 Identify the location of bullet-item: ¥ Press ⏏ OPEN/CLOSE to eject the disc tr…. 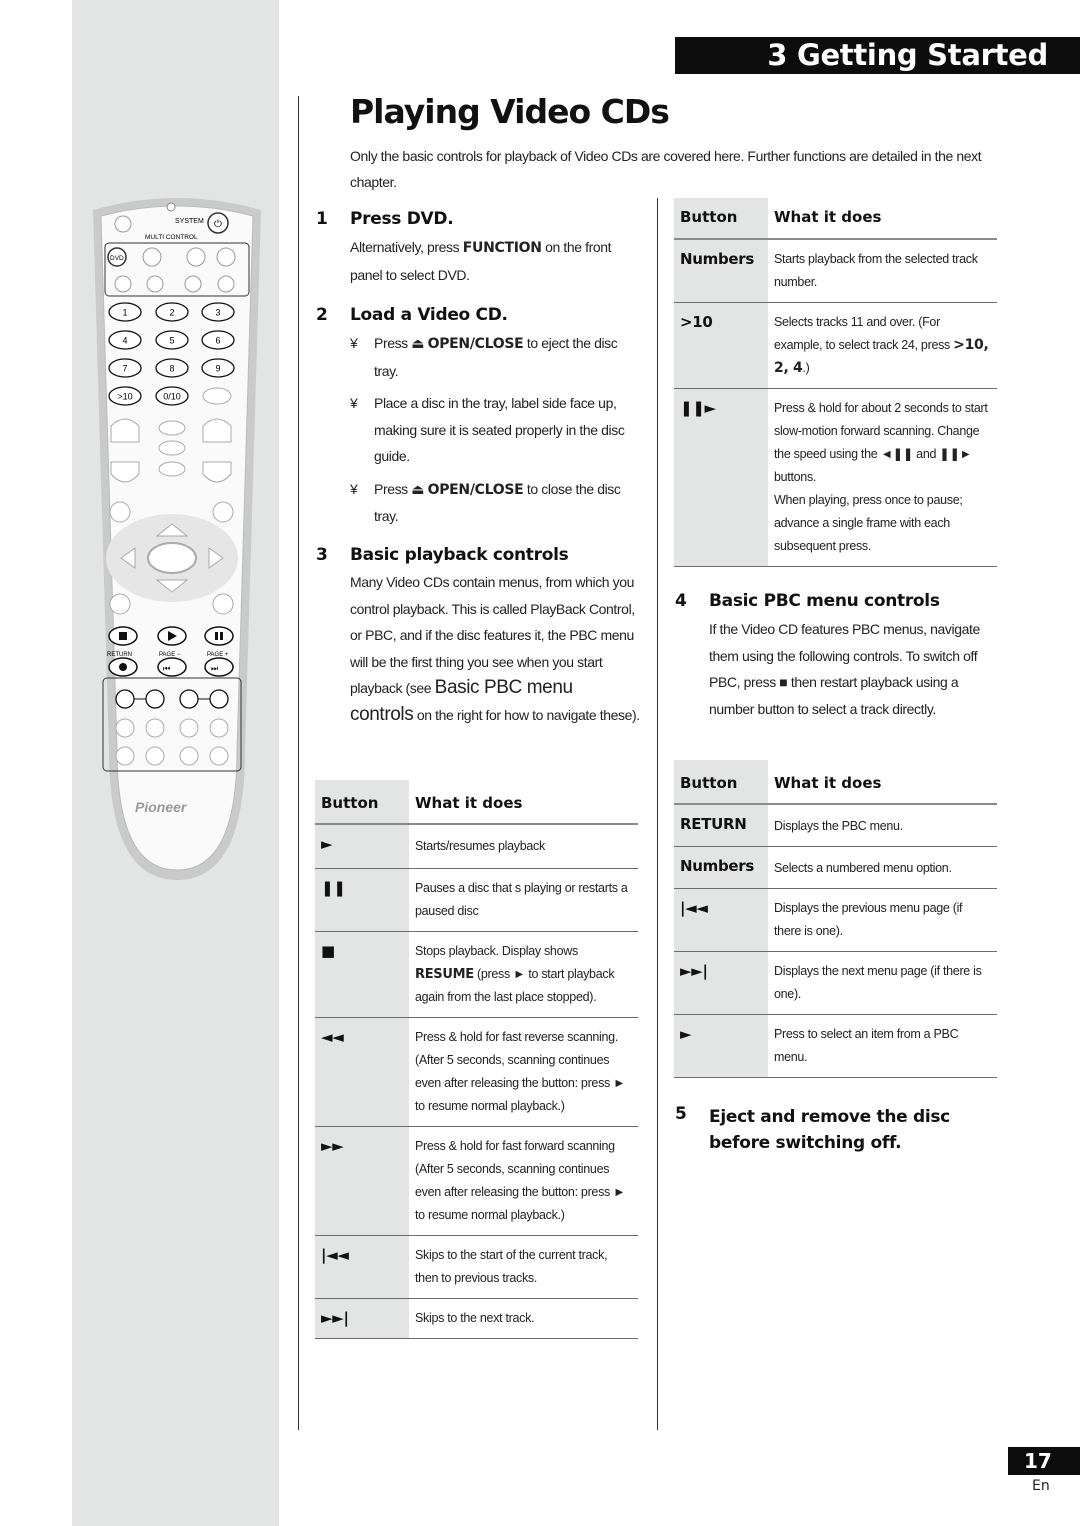
(484, 357).